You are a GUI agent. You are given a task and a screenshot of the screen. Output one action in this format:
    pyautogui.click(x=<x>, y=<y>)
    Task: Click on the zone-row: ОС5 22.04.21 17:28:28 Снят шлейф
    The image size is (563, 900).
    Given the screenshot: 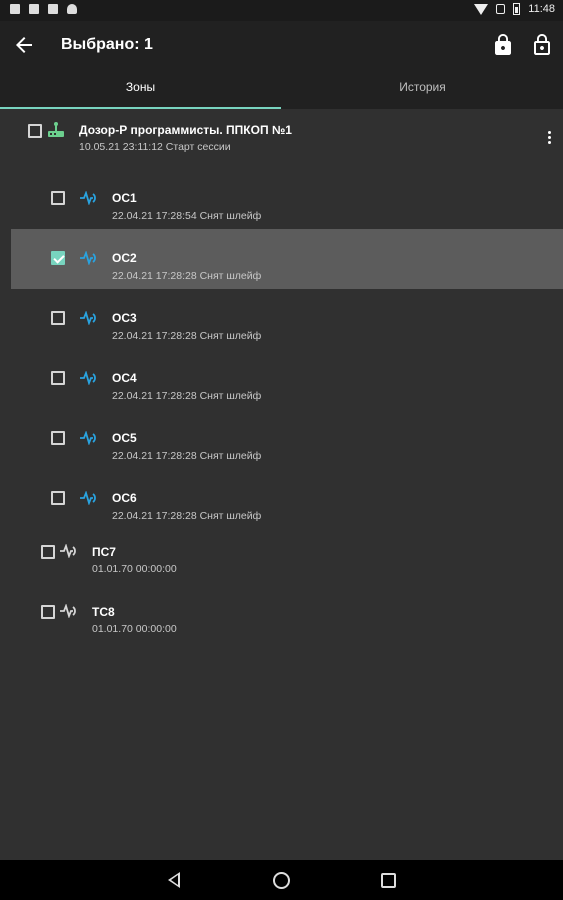 What is the action you would take?
    pyautogui.click(x=281, y=439)
    